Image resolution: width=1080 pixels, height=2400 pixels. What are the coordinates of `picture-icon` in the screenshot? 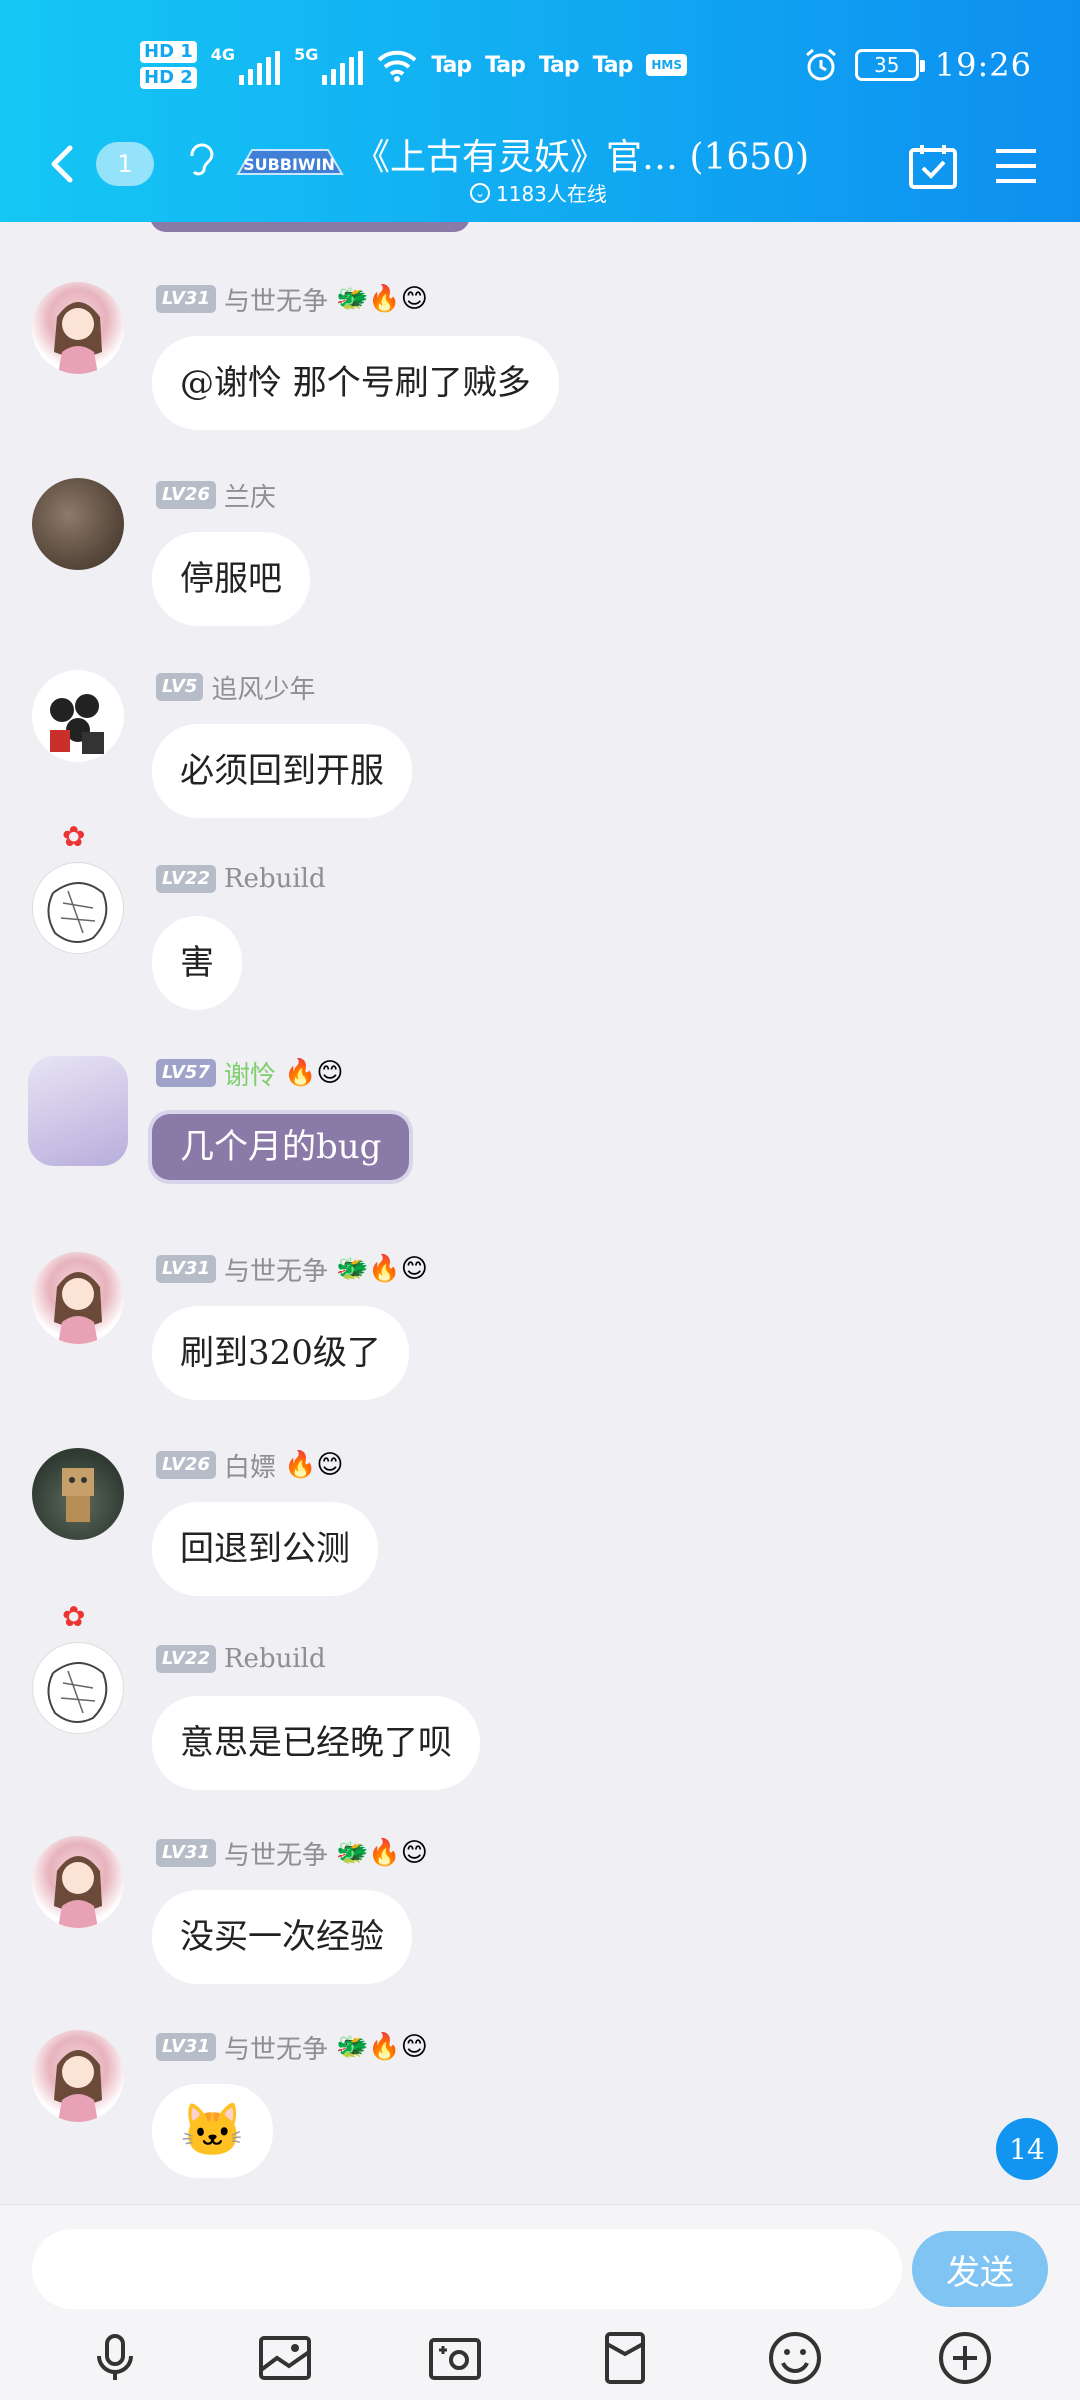 It's located at (285, 2358).